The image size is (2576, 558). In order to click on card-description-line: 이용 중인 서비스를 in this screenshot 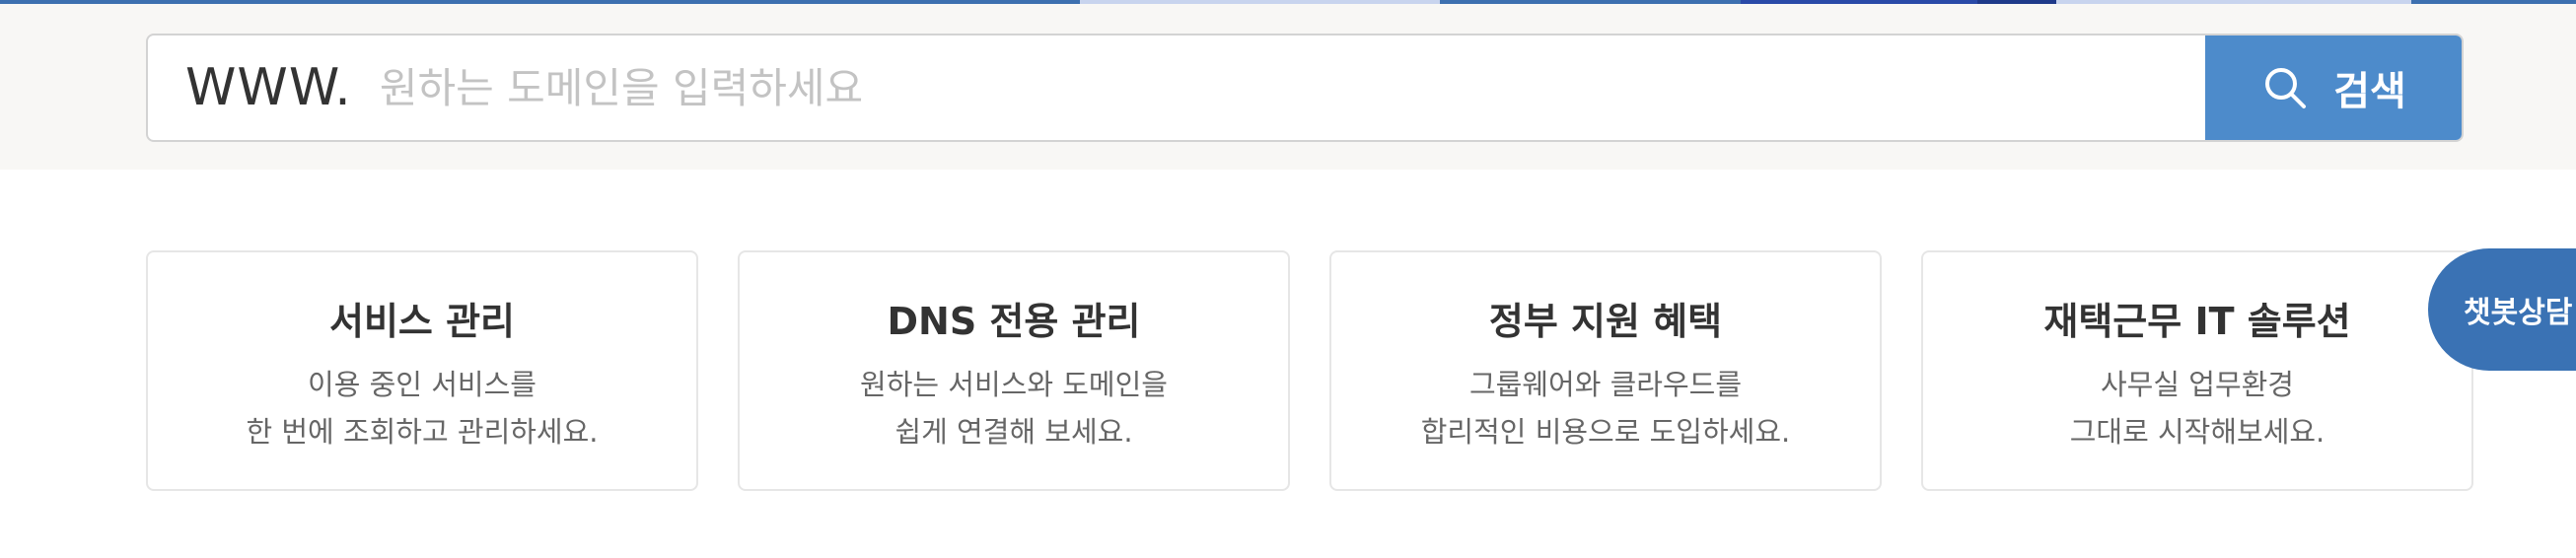, I will do `click(422, 384)`.